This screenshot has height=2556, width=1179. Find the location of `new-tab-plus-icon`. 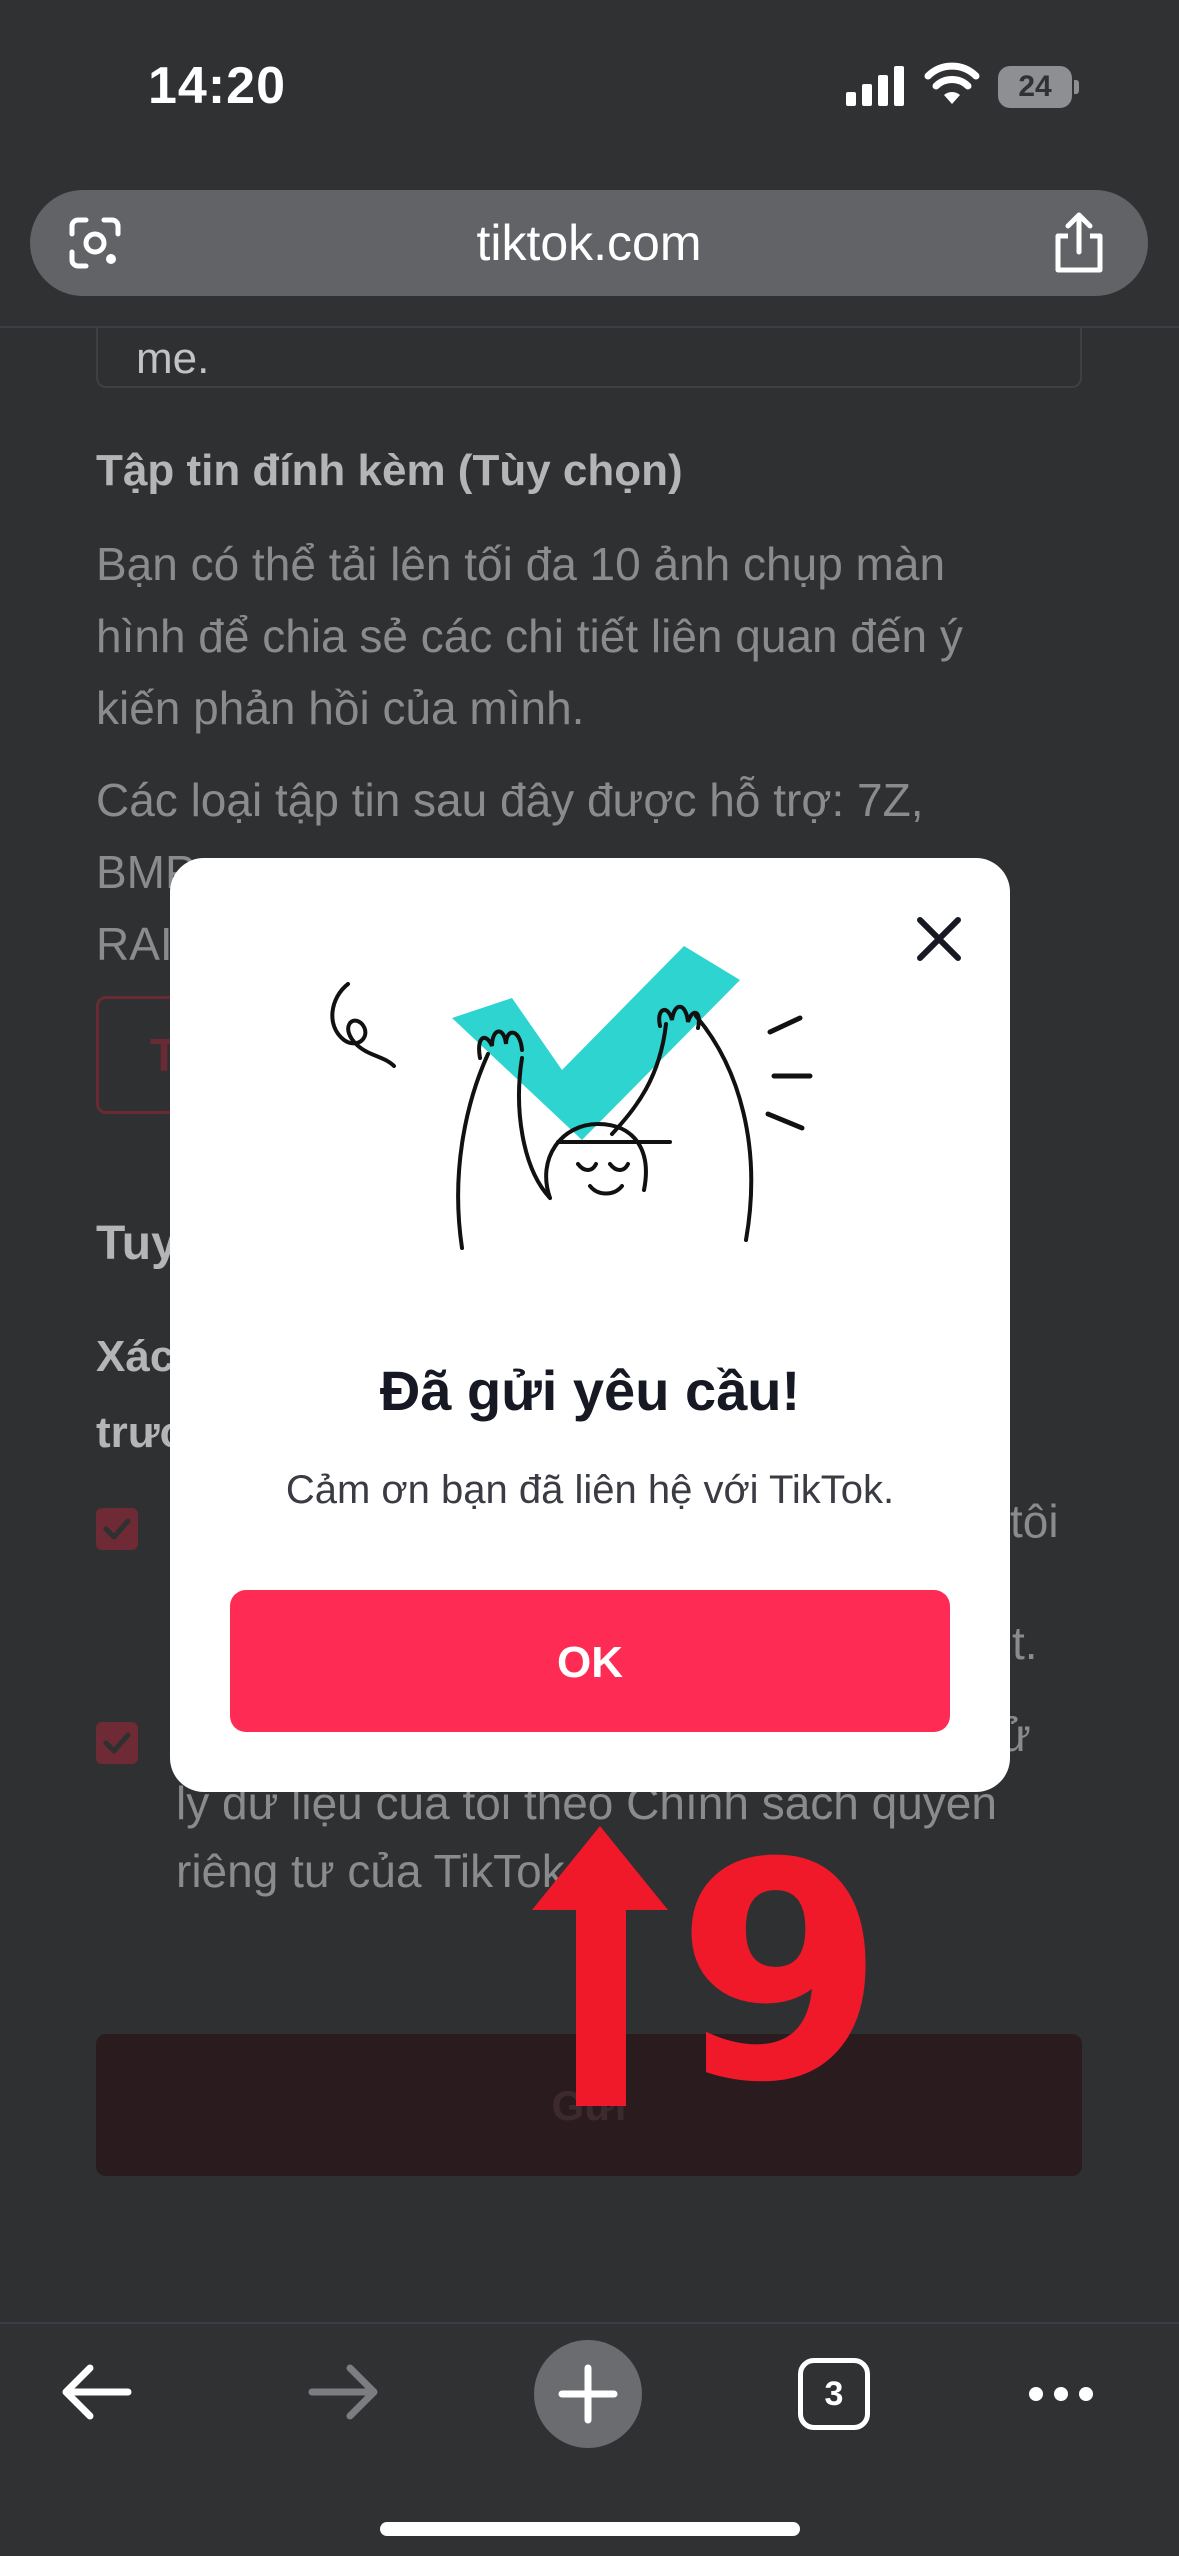

new-tab-plus-icon is located at coordinates (588, 2394).